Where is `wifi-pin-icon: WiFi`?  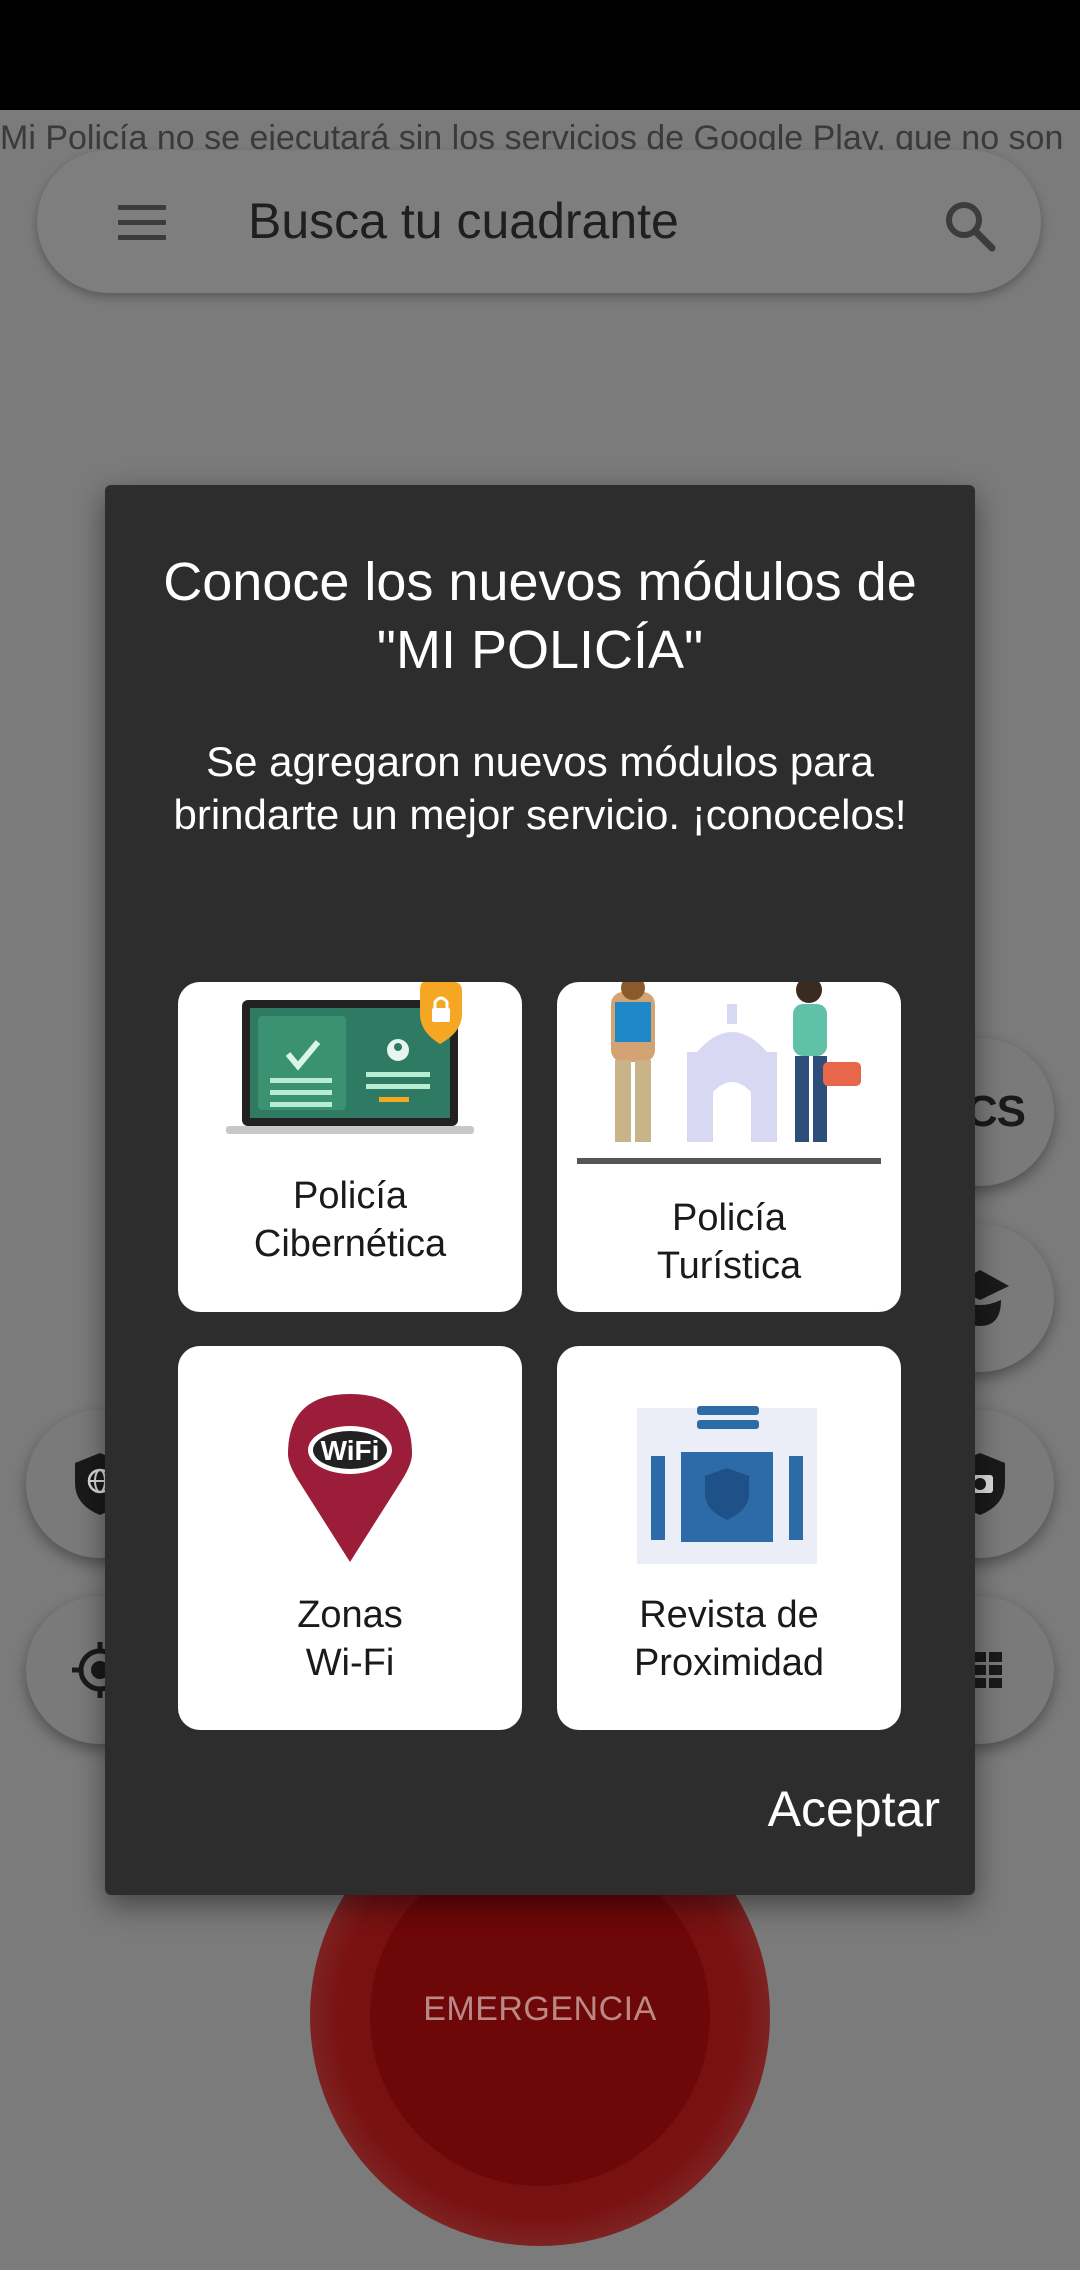 wifi-pin-icon: WiFi is located at coordinates (350, 1478).